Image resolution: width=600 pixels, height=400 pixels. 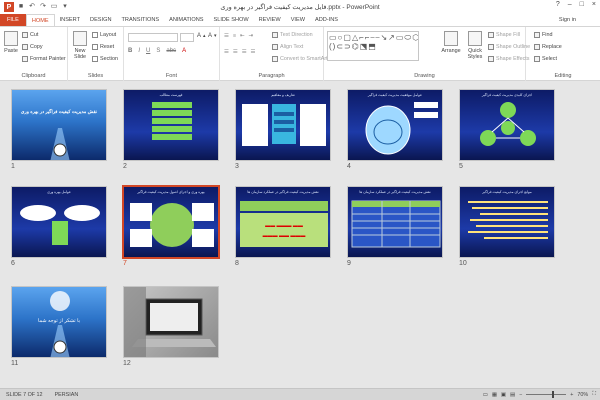 I want to click on arrange-button: Arrange, so click(x=451, y=42).